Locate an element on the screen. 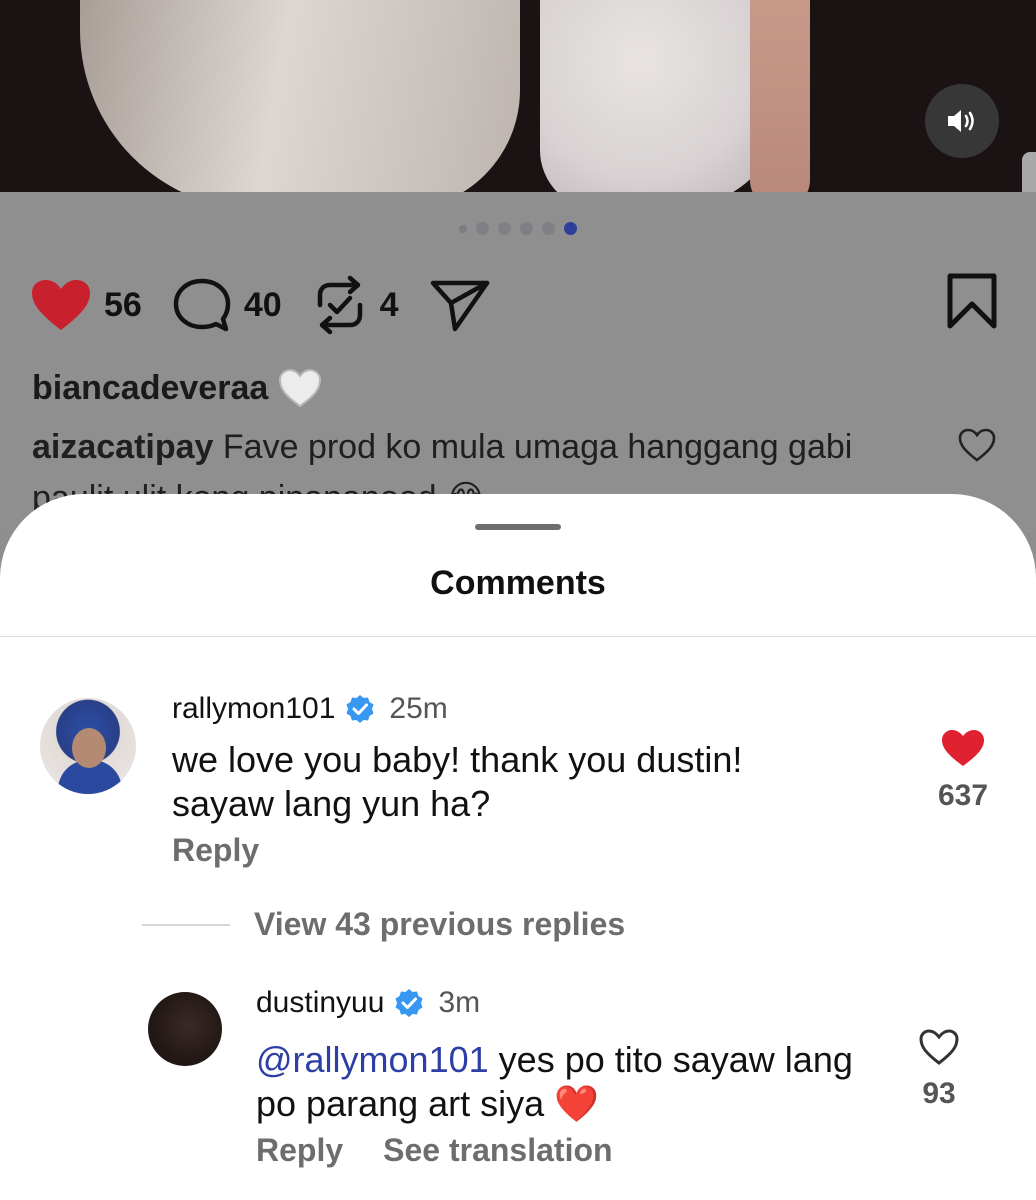 Image resolution: width=1036 pixels, height=1200 pixels. comment-count: 40 is located at coordinates (262, 304).